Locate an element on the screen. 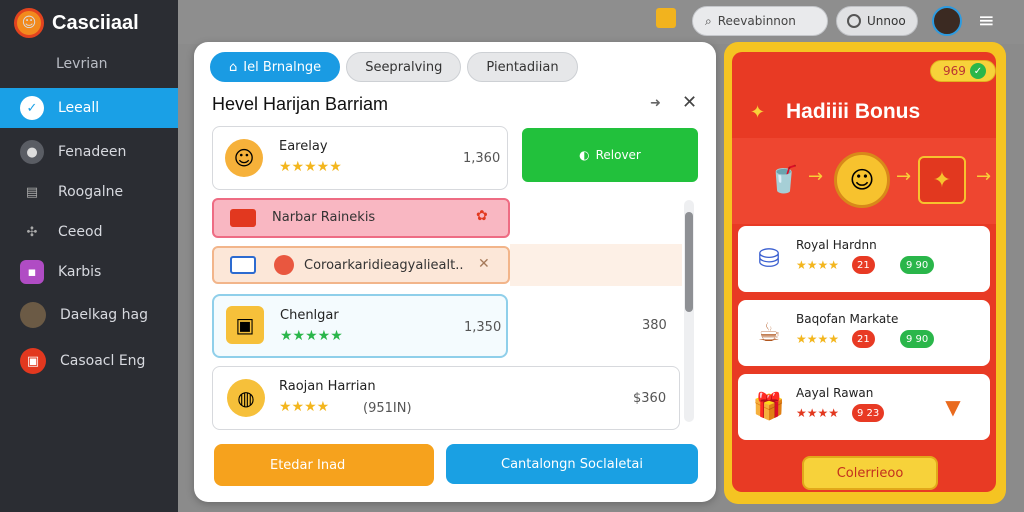 The height and width of the screenshot is (512, 1024). search-label: Reevabinnon is located at coordinates (756, 21).